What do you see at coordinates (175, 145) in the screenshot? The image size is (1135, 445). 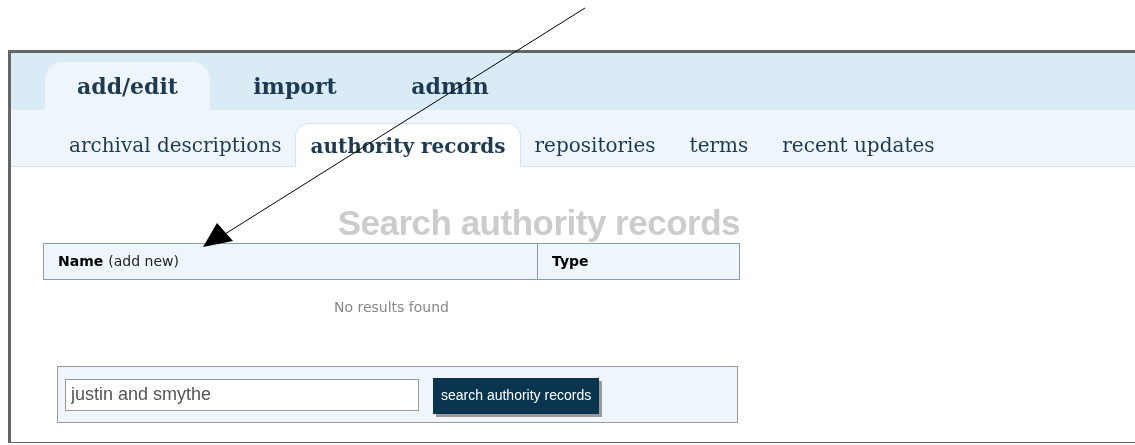 I see `sub-tab: archival descriptions` at bounding box center [175, 145].